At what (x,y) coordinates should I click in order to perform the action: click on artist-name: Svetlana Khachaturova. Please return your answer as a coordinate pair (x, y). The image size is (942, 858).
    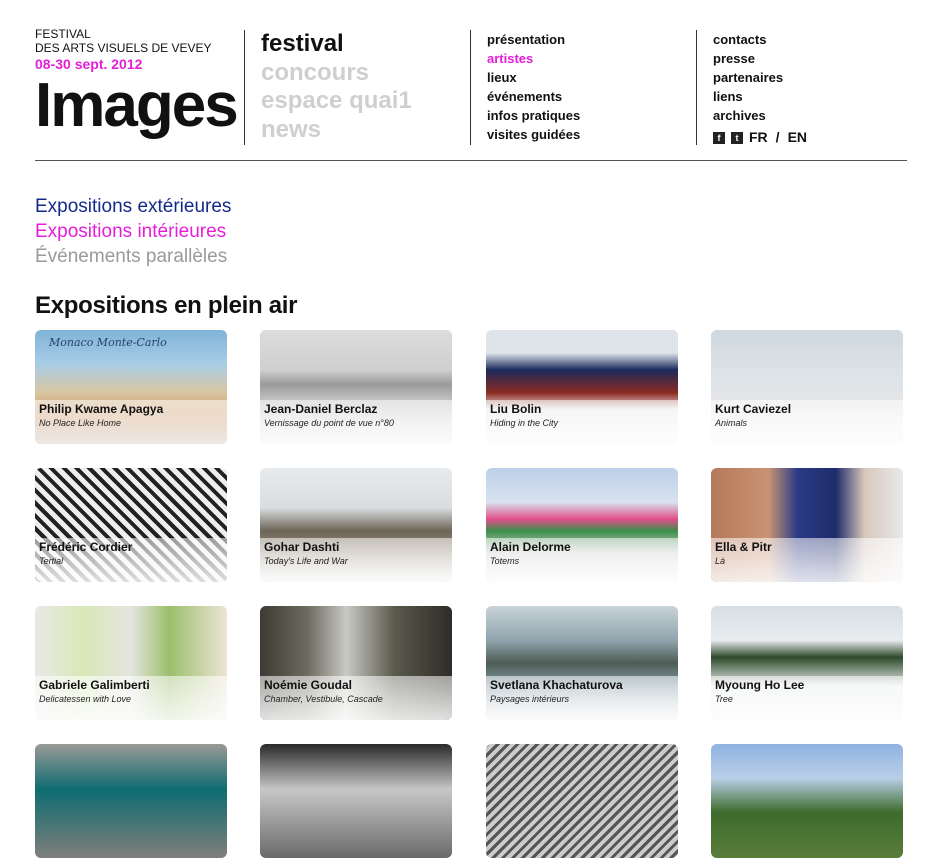
    Looking at the image, I should click on (556, 685).